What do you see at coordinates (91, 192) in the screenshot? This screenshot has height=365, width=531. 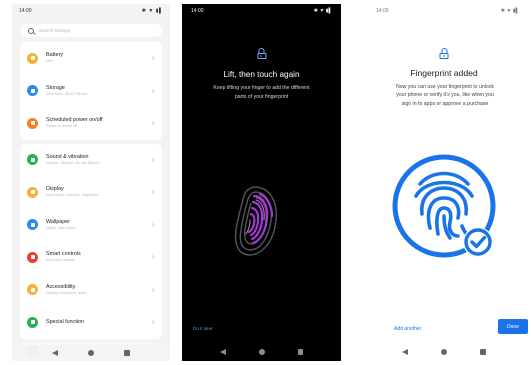 I see `settings-item-display: Display Dark theme, font size, brightness` at bounding box center [91, 192].